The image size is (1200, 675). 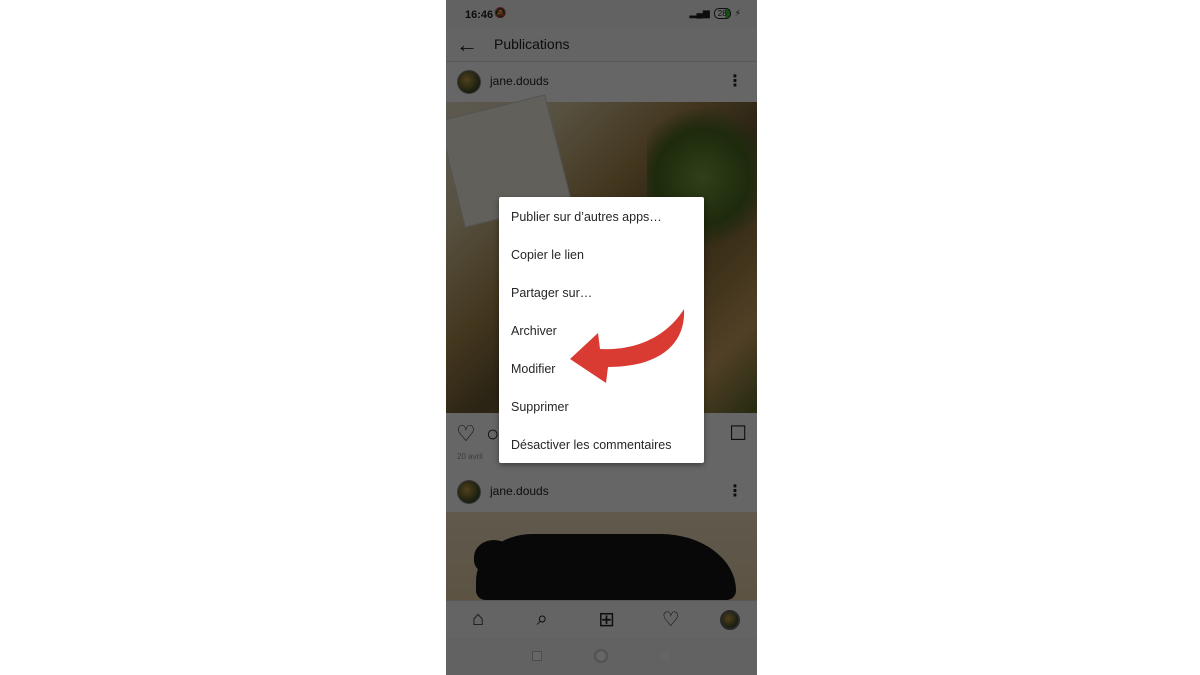 What do you see at coordinates (533, 369) in the screenshot?
I see `menu-item-edit: Modifier` at bounding box center [533, 369].